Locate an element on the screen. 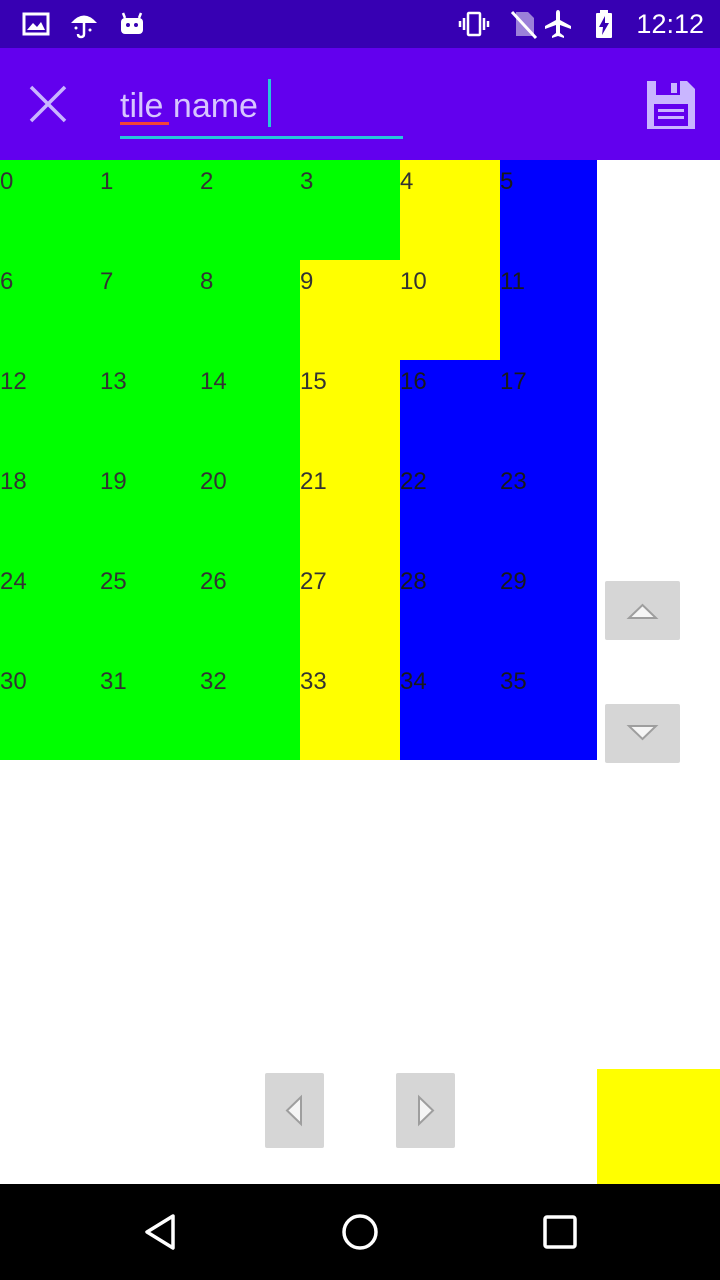 The image size is (720, 1280). grid-cell: 4 is located at coordinates (450, 210).